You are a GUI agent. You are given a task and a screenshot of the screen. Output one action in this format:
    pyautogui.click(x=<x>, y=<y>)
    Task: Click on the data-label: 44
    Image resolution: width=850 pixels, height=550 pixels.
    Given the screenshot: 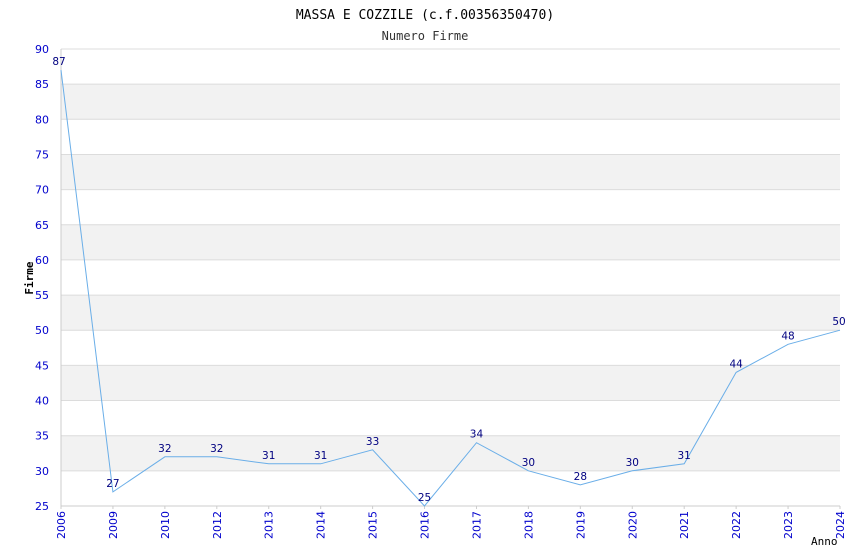 What is the action you would take?
    pyautogui.click(x=736, y=364)
    